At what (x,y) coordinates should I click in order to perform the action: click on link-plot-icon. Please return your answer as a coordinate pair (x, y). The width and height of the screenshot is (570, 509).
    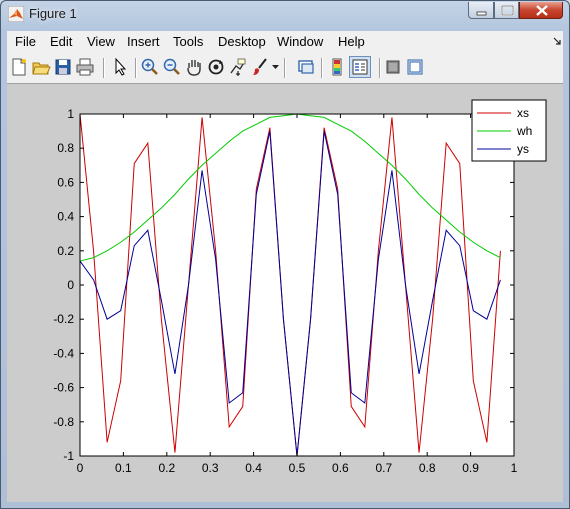
    Looking at the image, I should click on (306, 67).